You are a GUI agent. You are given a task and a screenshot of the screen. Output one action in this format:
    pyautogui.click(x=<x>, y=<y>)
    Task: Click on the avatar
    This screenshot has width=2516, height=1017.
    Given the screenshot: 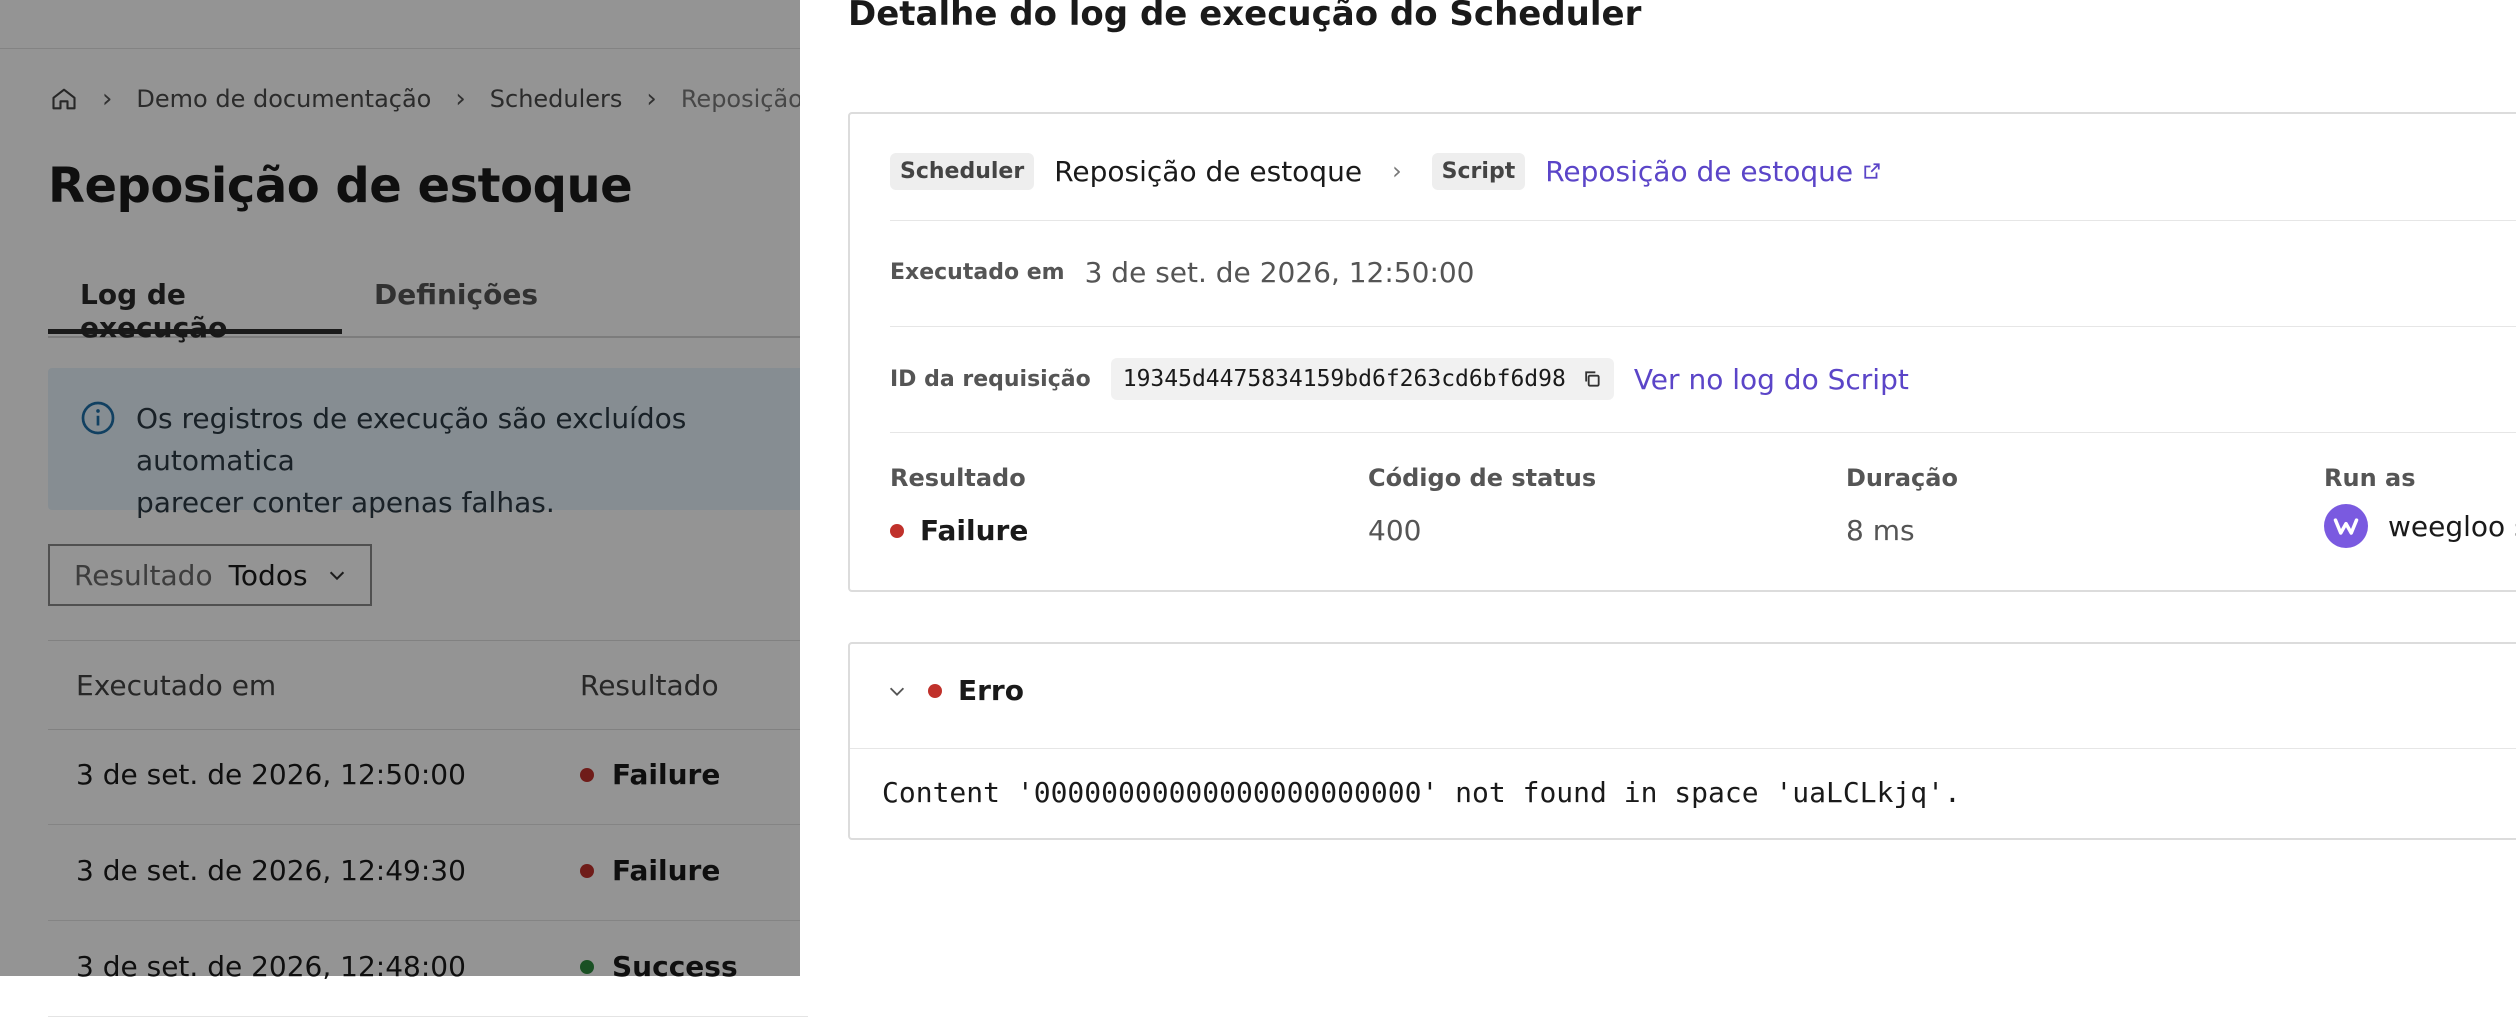 What is the action you would take?
    pyautogui.click(x=2346, y=526)
    